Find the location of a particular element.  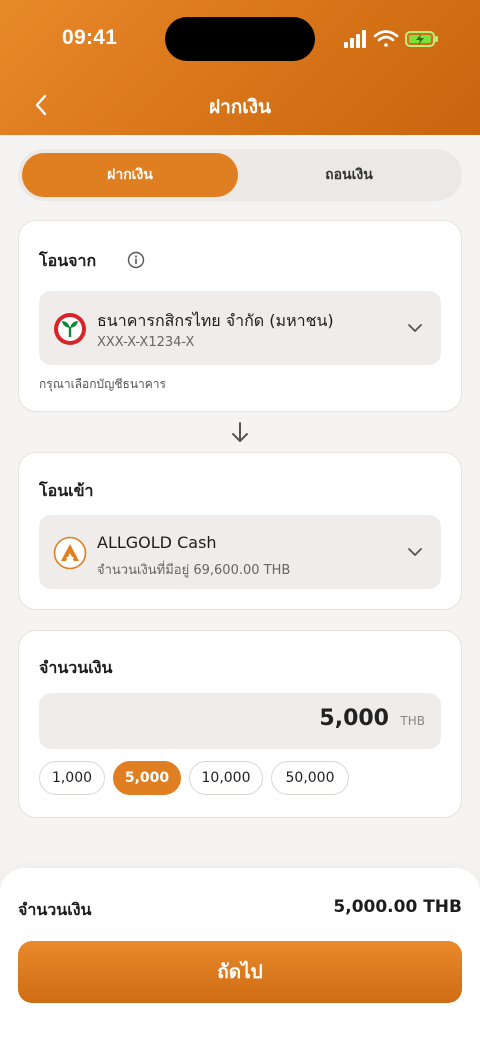

tab-withdraw: ถอนเงิน is located at coordinates (349, 175).